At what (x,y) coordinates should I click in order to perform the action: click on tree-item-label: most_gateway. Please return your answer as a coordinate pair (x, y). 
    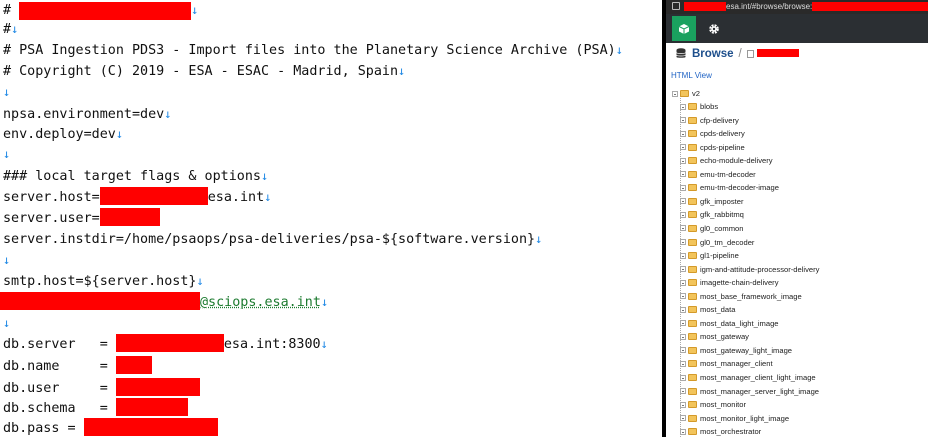
    Looking at the image, I should click on (724, 337).